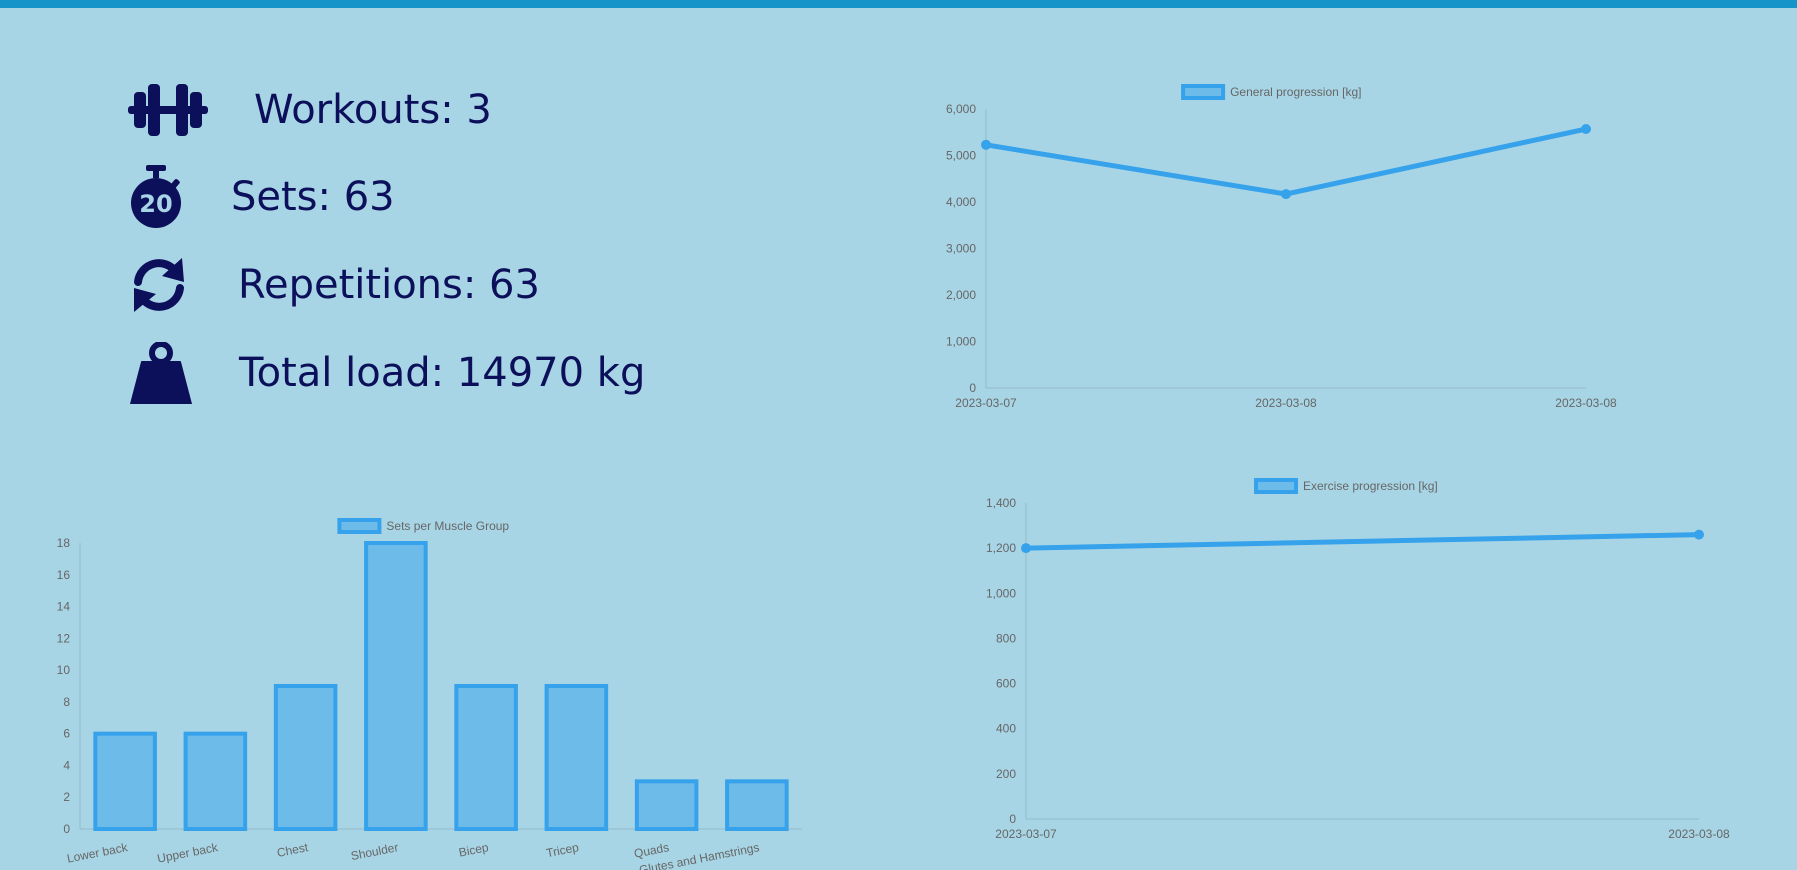 Image resolution: width=1797 pixels, height=870 pixels. I want to click on stopwatch-icon: 20, so click(180, 197).